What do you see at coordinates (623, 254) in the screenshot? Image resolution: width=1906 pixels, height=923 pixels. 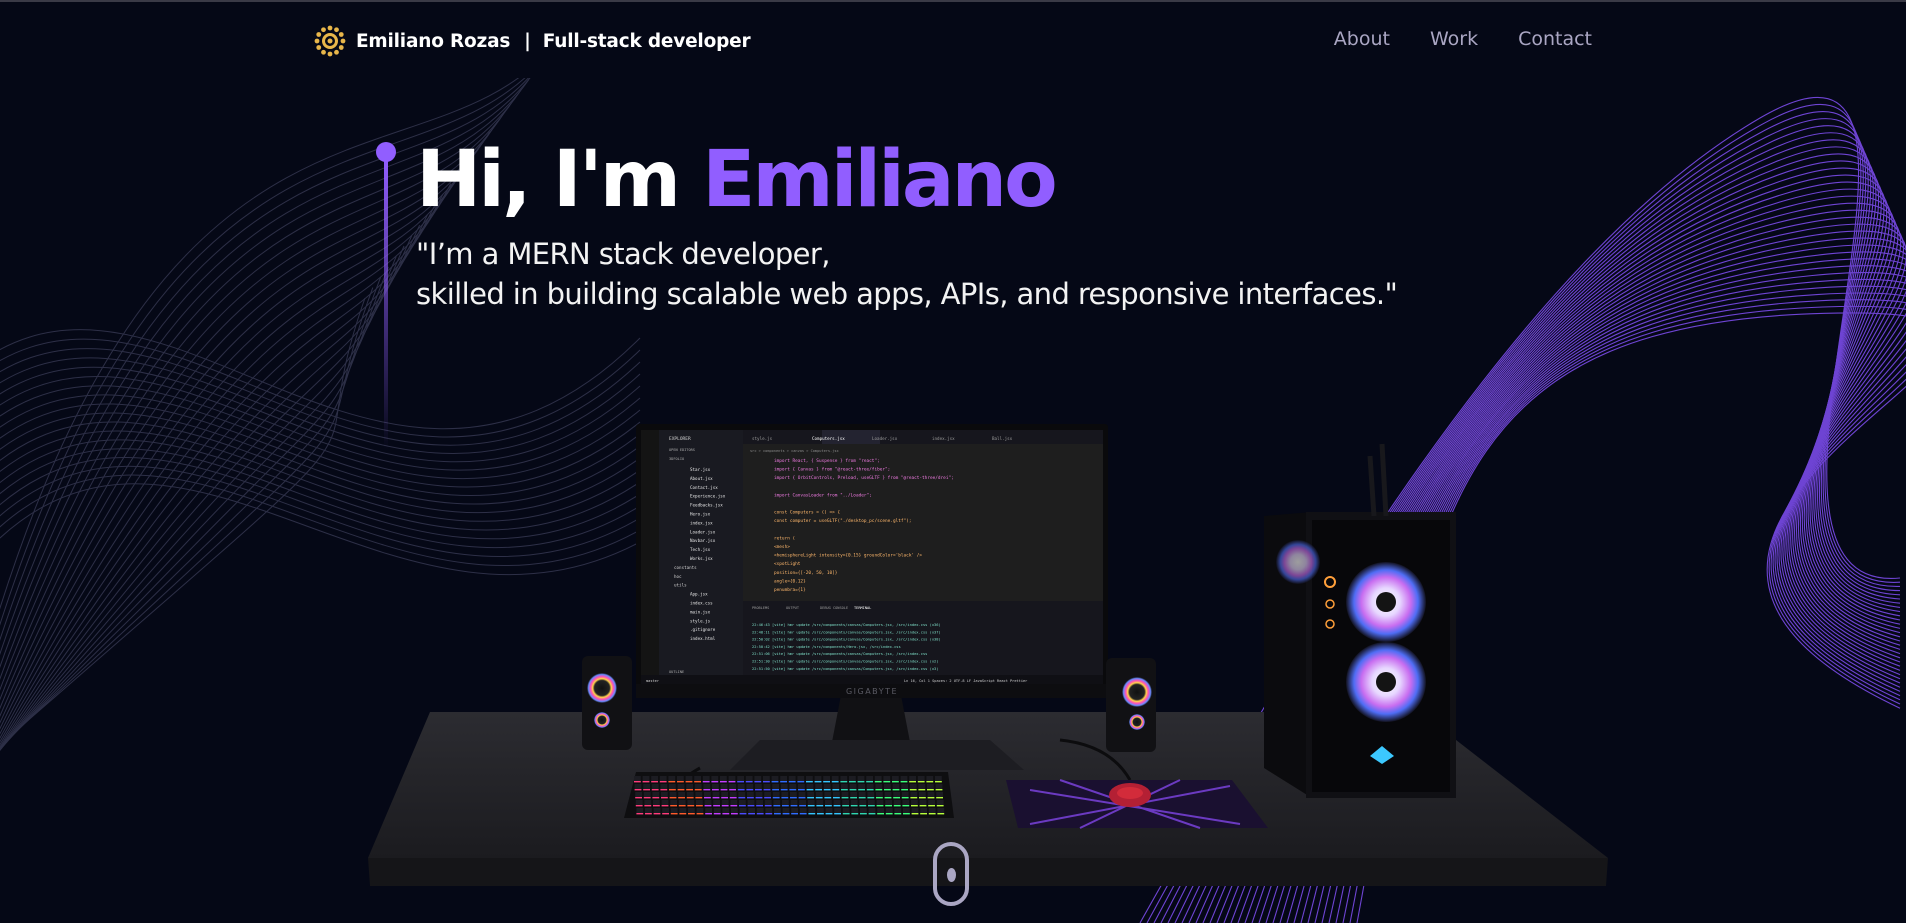 I see `hero-subtitle-line1: "I’m a MERN stack developer,` at bounding box center [623, 254].